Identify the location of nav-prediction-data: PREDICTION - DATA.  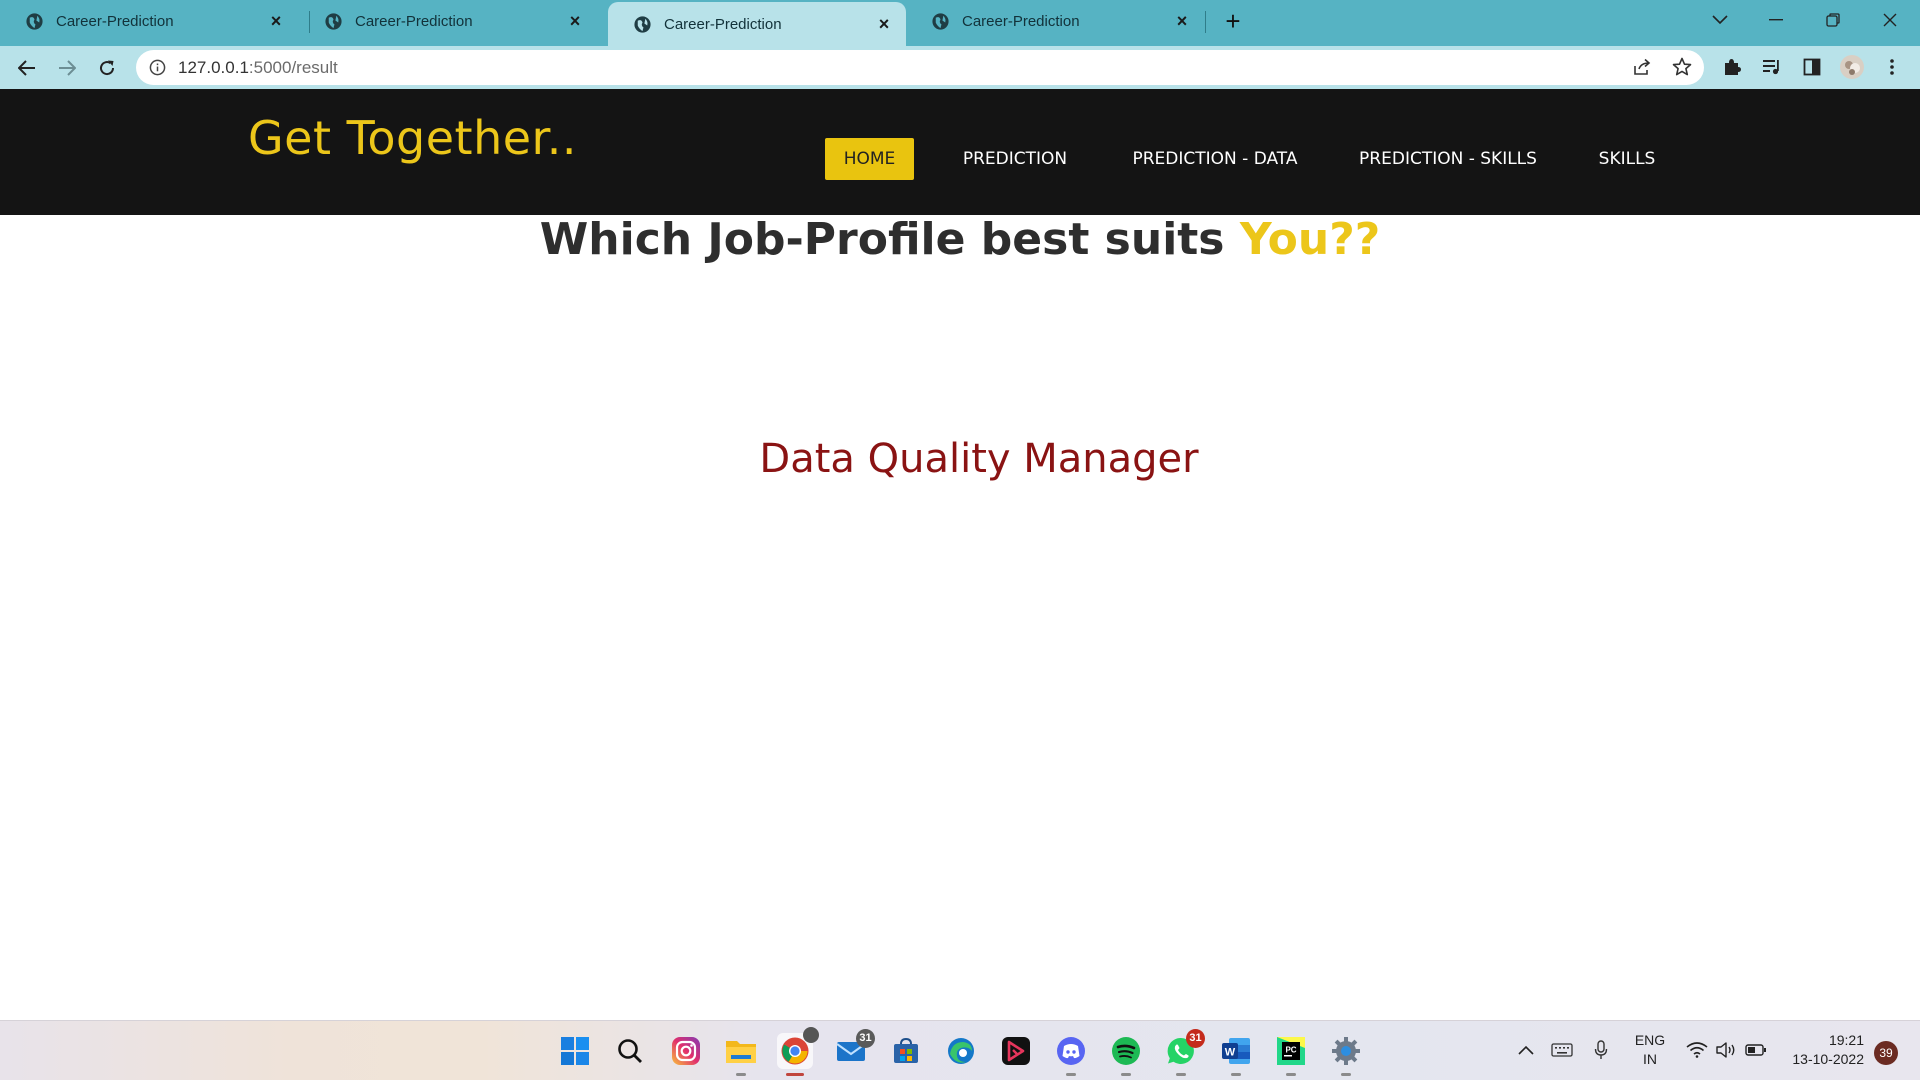
(1215, 159).